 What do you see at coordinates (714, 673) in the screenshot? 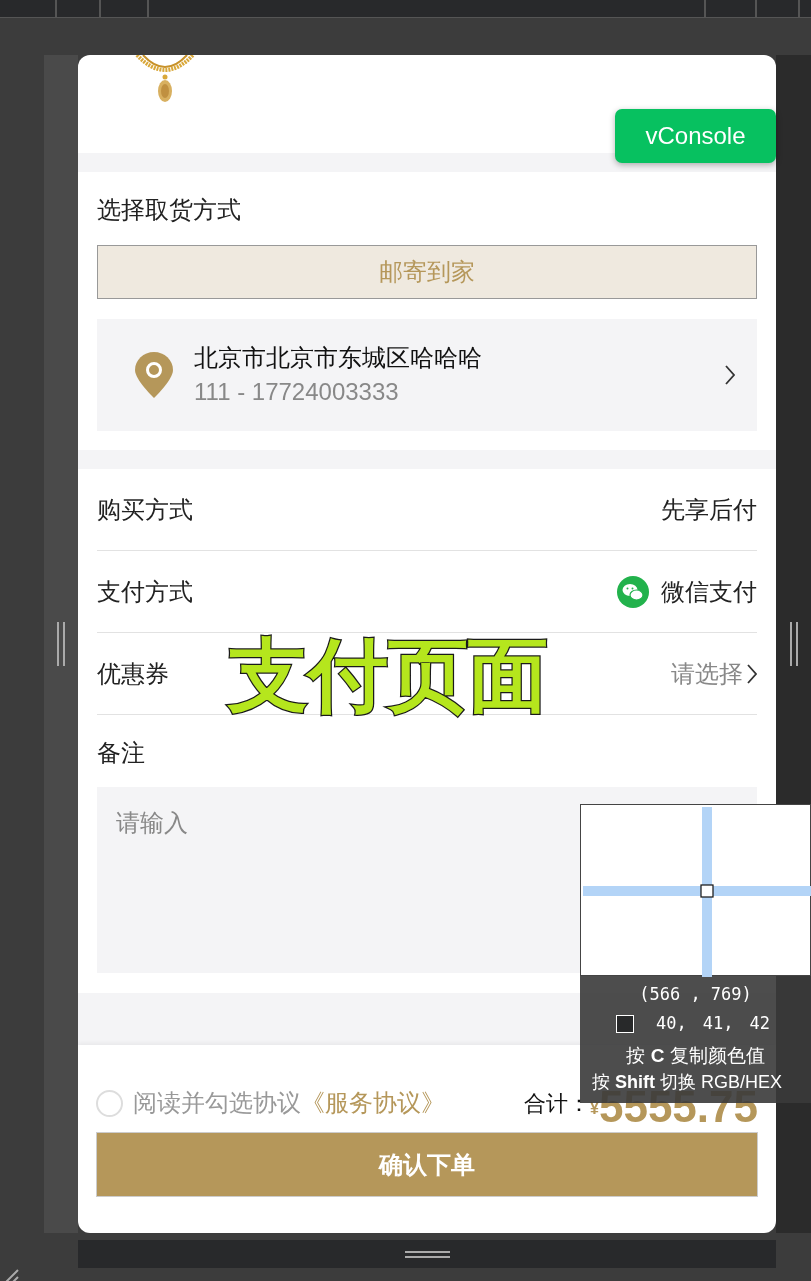
I see `coupon-picker: 请选择` at bounding box center [714, 673].